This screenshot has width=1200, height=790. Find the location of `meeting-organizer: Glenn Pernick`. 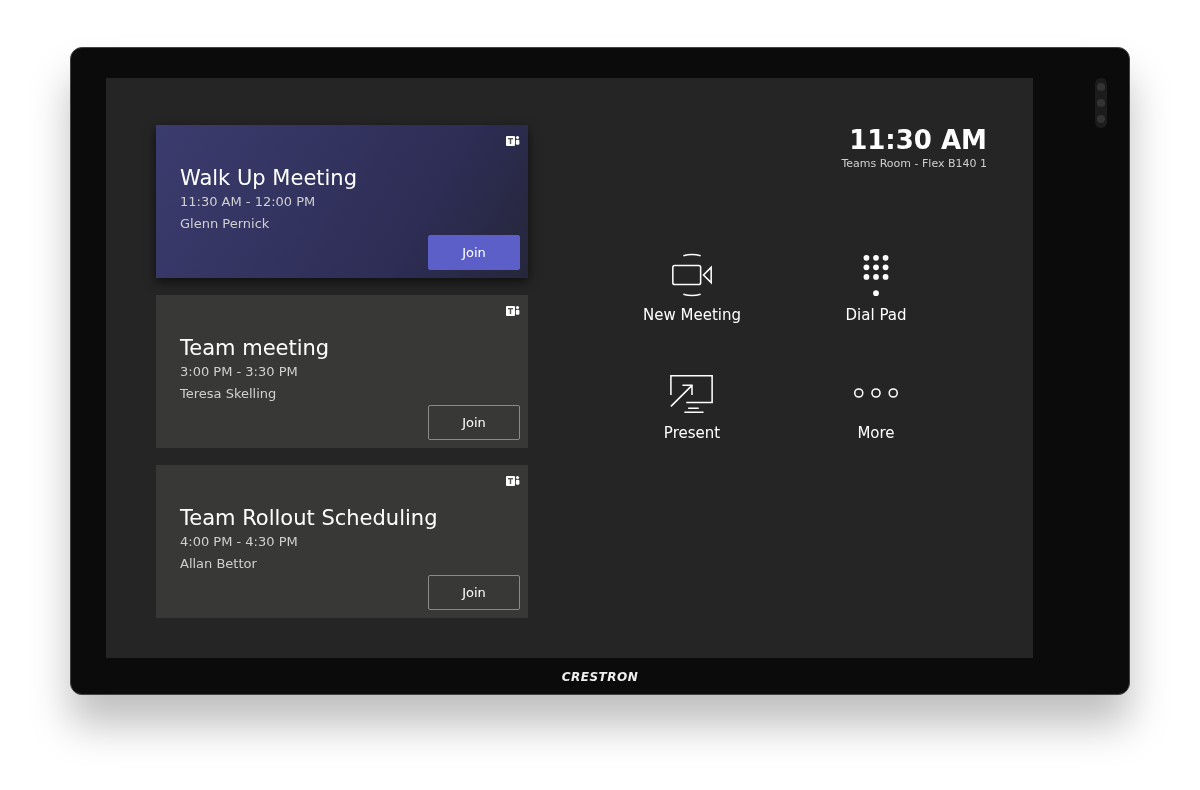

meeting-organizer: Glenn Pernick is located at coordinates (225, 224).